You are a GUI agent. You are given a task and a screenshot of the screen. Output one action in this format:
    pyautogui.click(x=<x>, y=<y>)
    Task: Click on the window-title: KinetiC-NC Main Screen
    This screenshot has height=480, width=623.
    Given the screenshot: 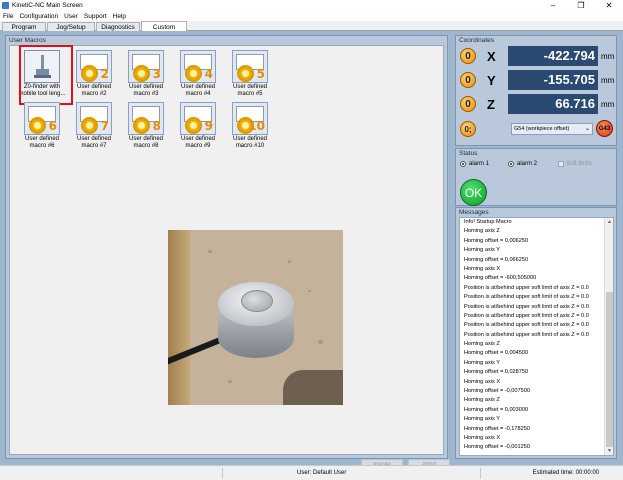 What is the action you would take?
    pyautogui.click(x=47, y=5)
    